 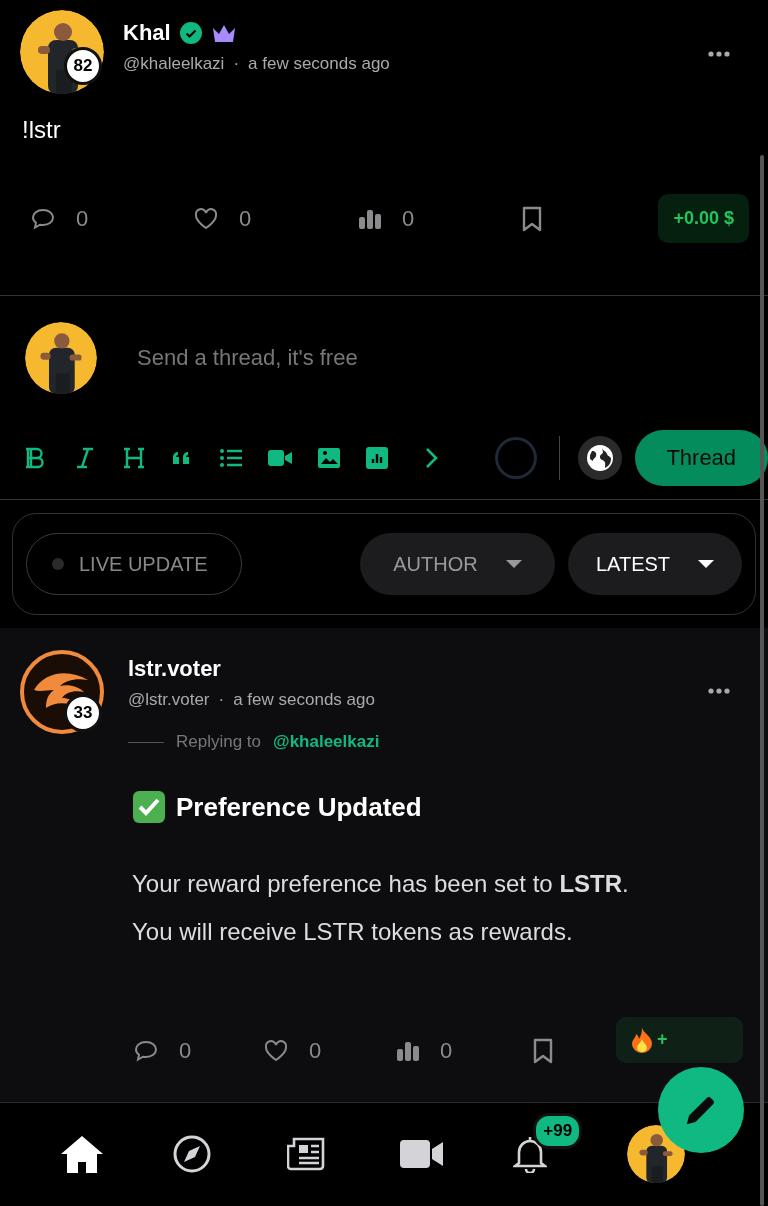 What do you see at coordinates (219, 742) in the screenshot?
I see `replying-label: Replying to` at bounding box center [219, 742].